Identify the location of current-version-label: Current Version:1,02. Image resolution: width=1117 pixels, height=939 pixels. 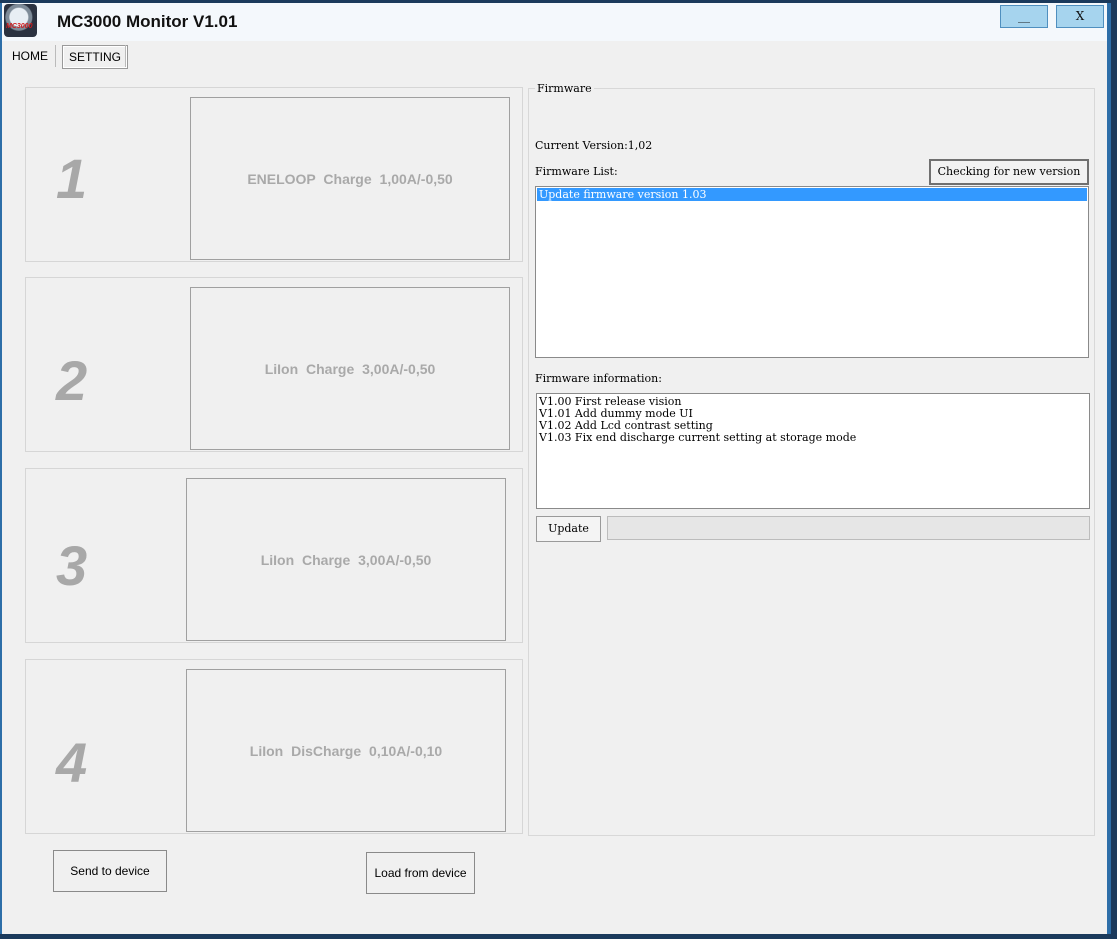
(594, 145).